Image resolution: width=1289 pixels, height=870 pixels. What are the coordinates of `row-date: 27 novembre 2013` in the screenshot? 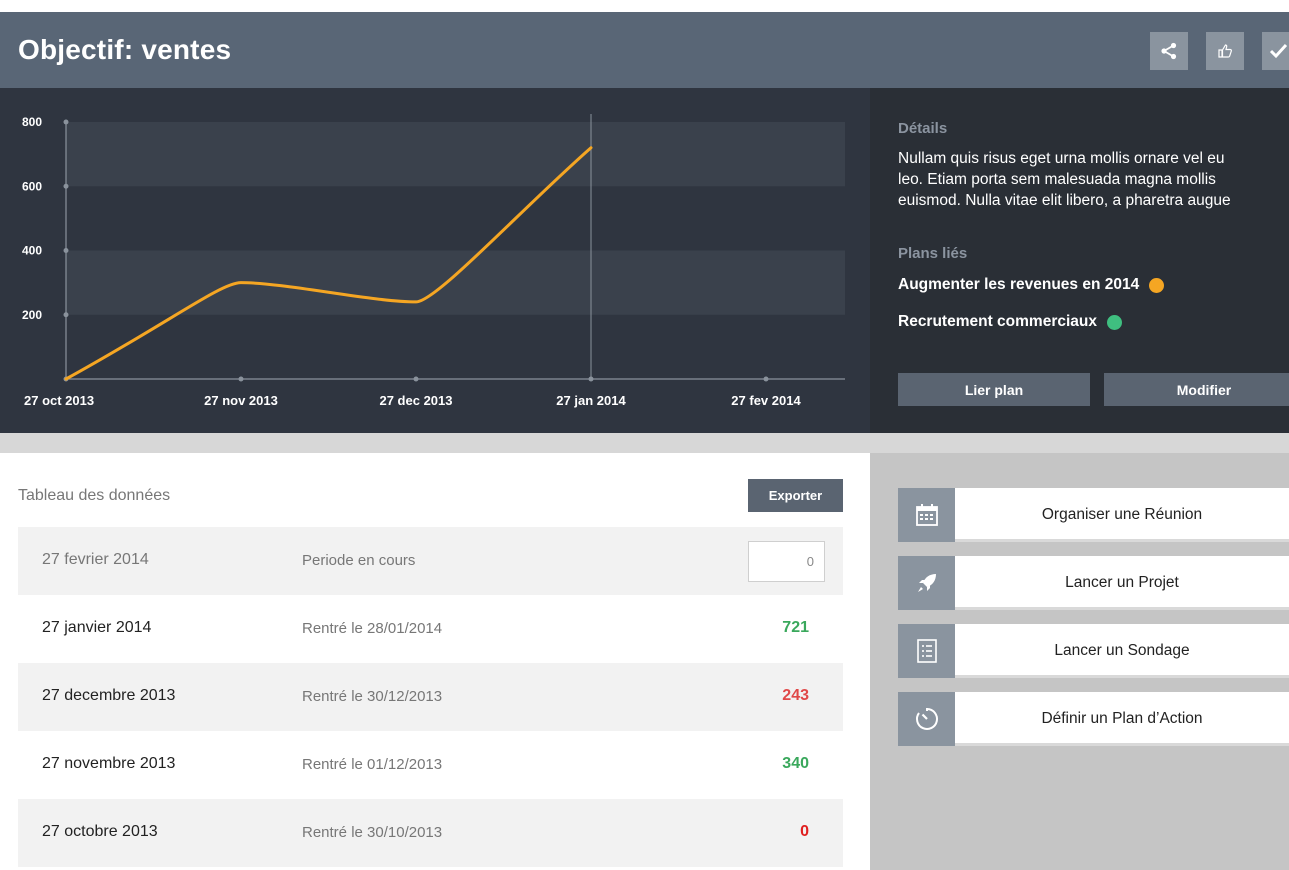 It's located at (109, 763).